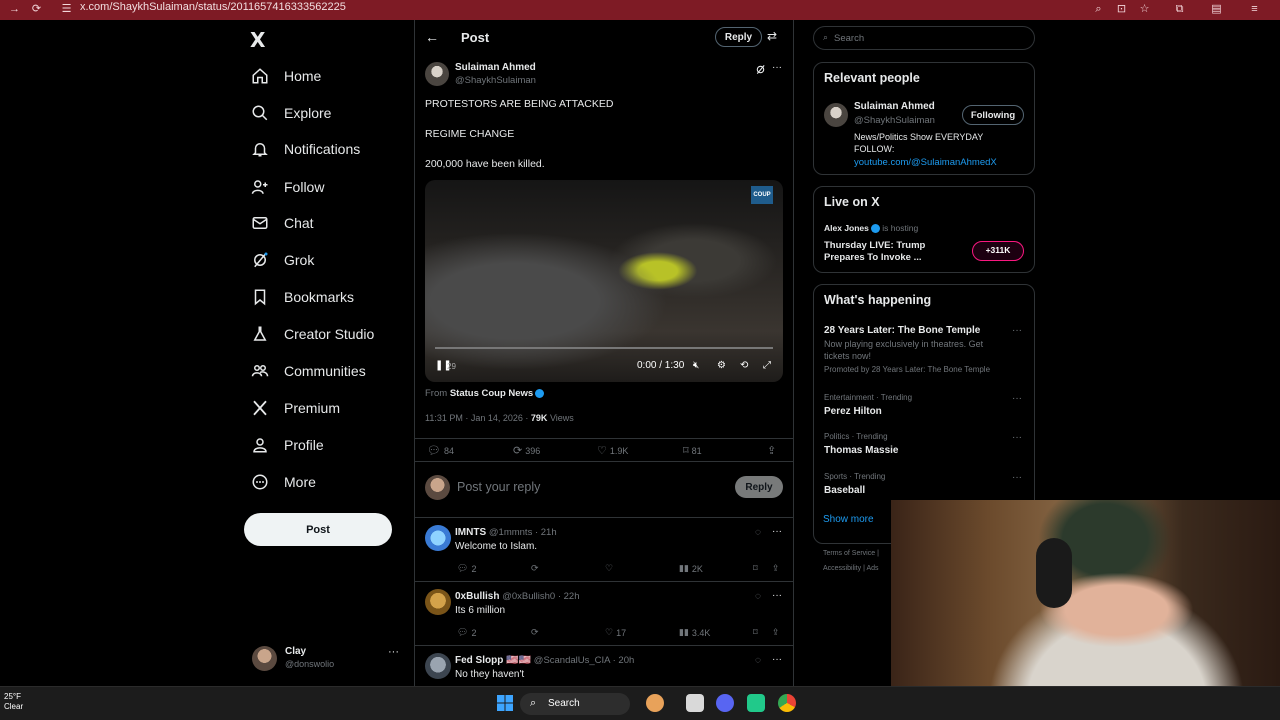  What do you see at coordinates (1098, 9) in the screenshot?
I see `zoom-icon: ⌕` at bounding box center [1098, 9].